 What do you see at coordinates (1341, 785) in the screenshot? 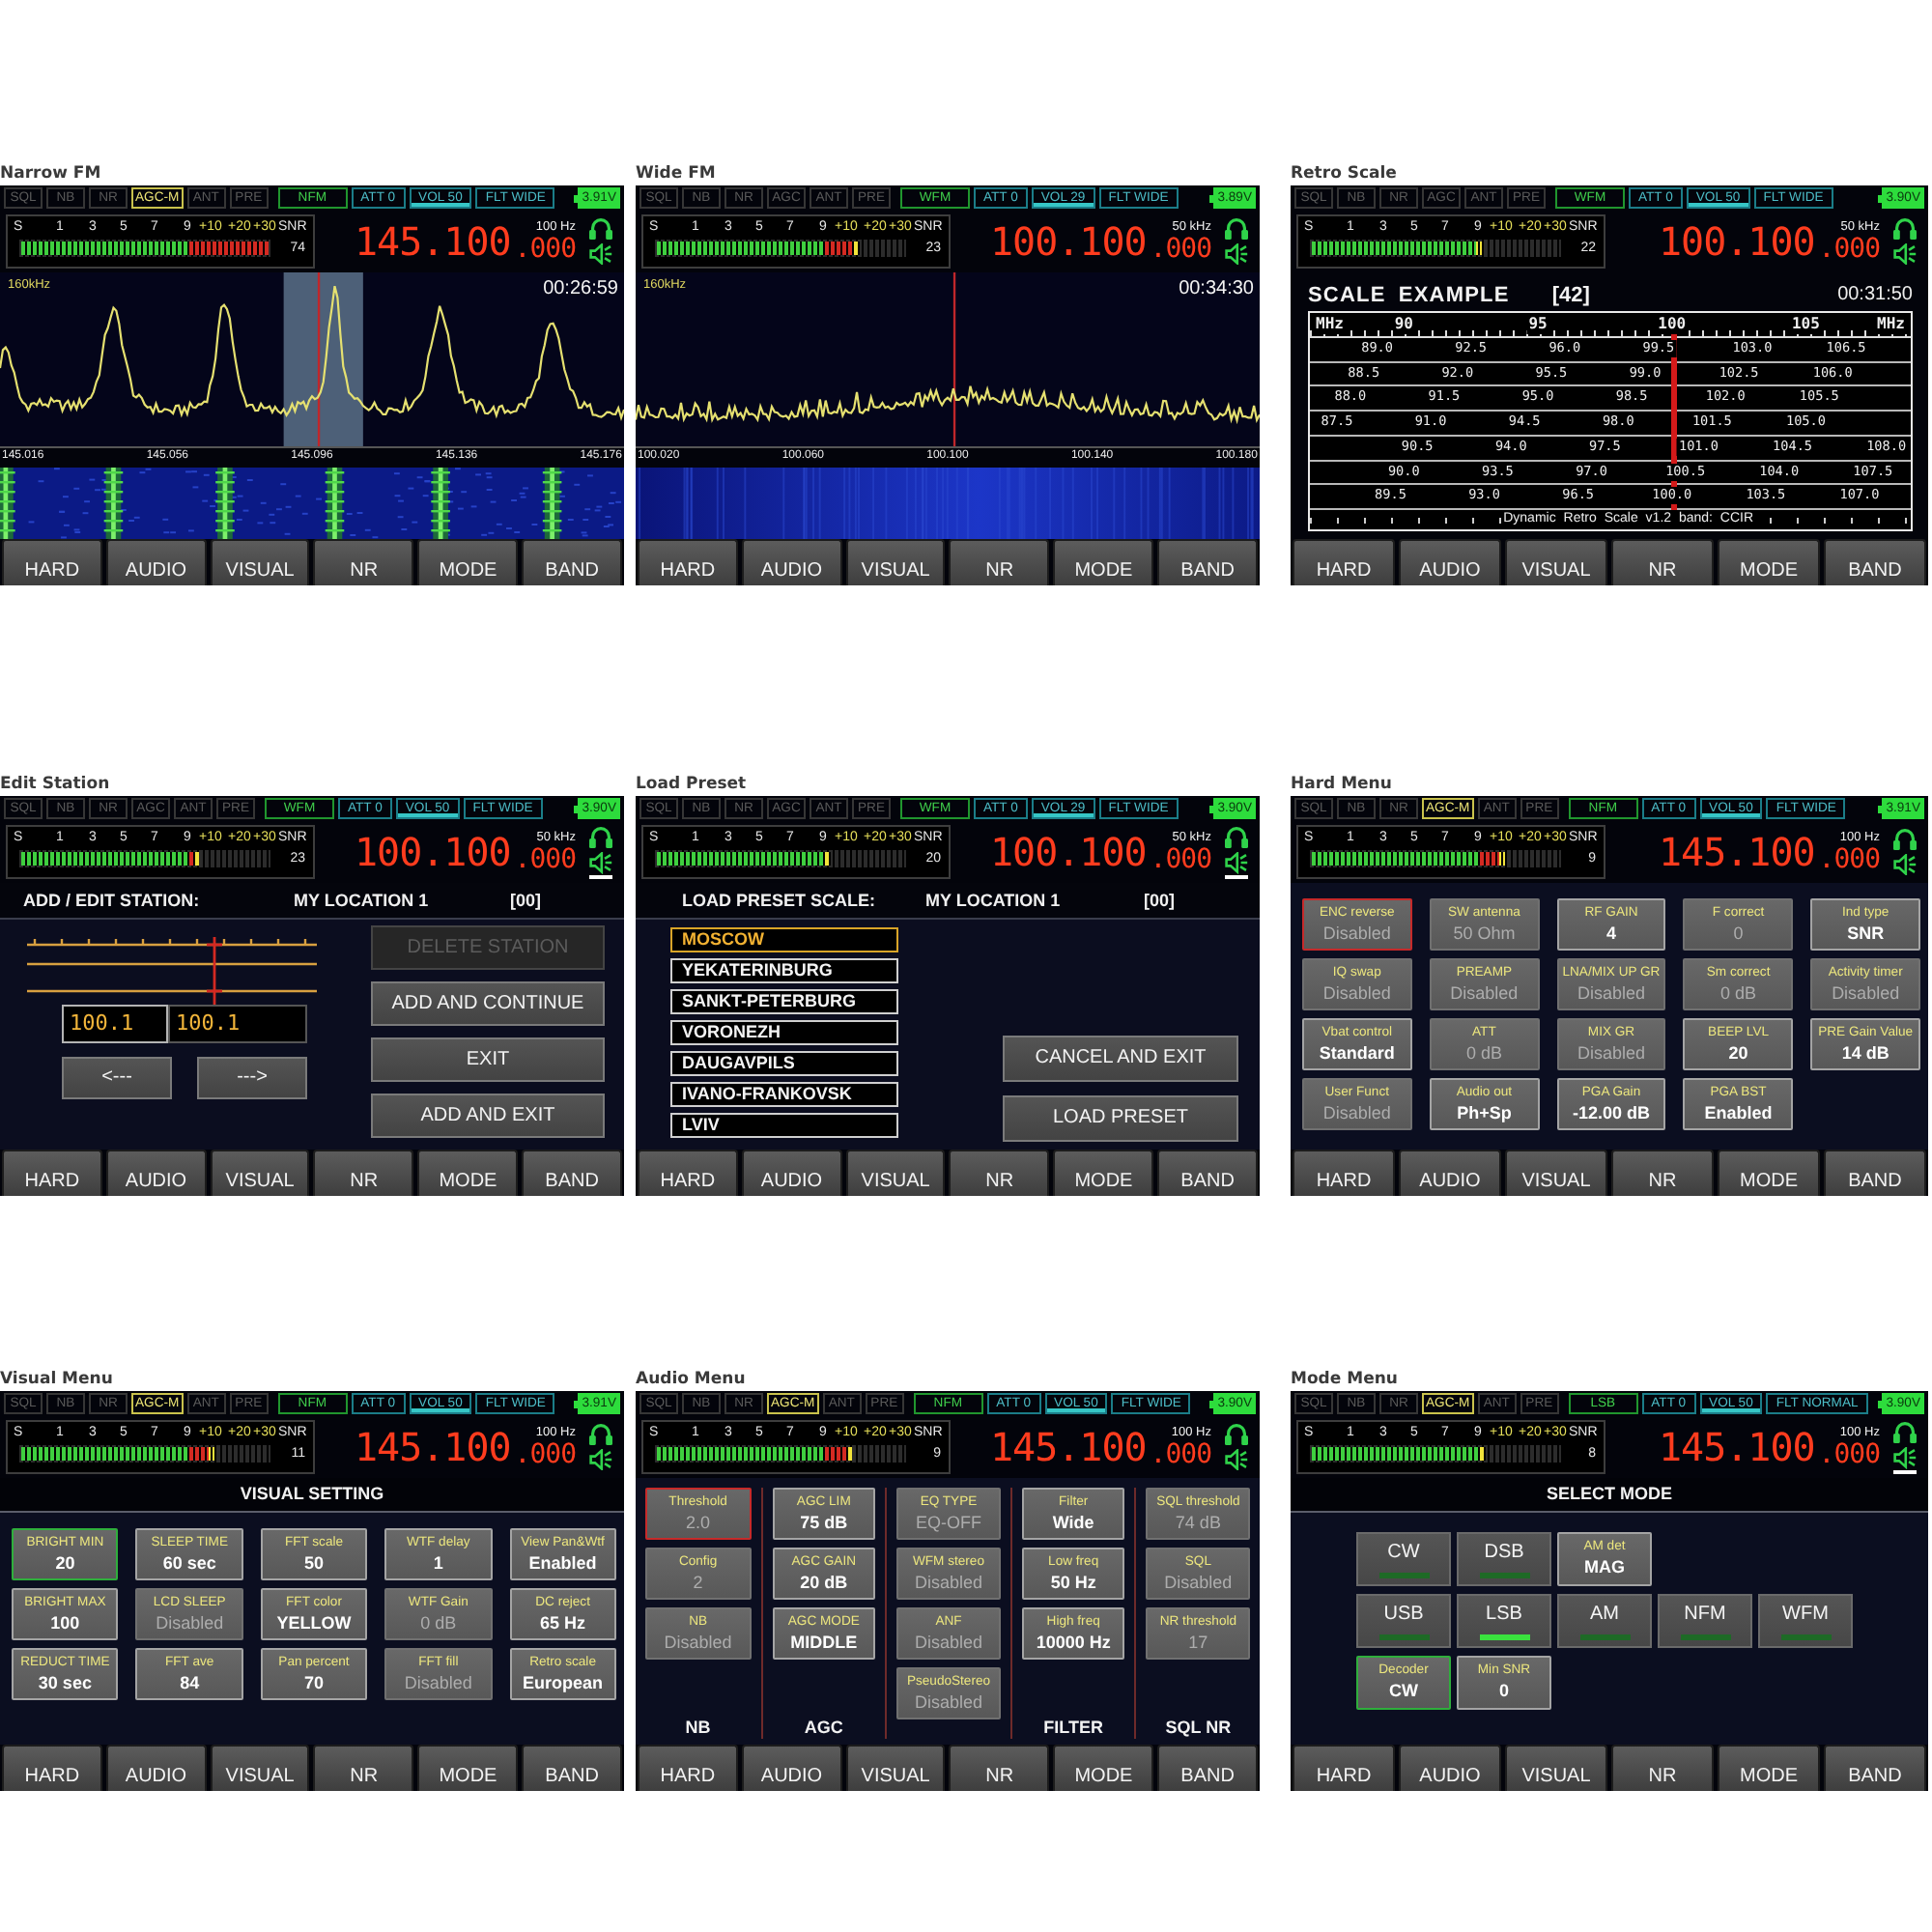
I see `panel-caption: Hard Menu` at bounding box center [1341, 785].